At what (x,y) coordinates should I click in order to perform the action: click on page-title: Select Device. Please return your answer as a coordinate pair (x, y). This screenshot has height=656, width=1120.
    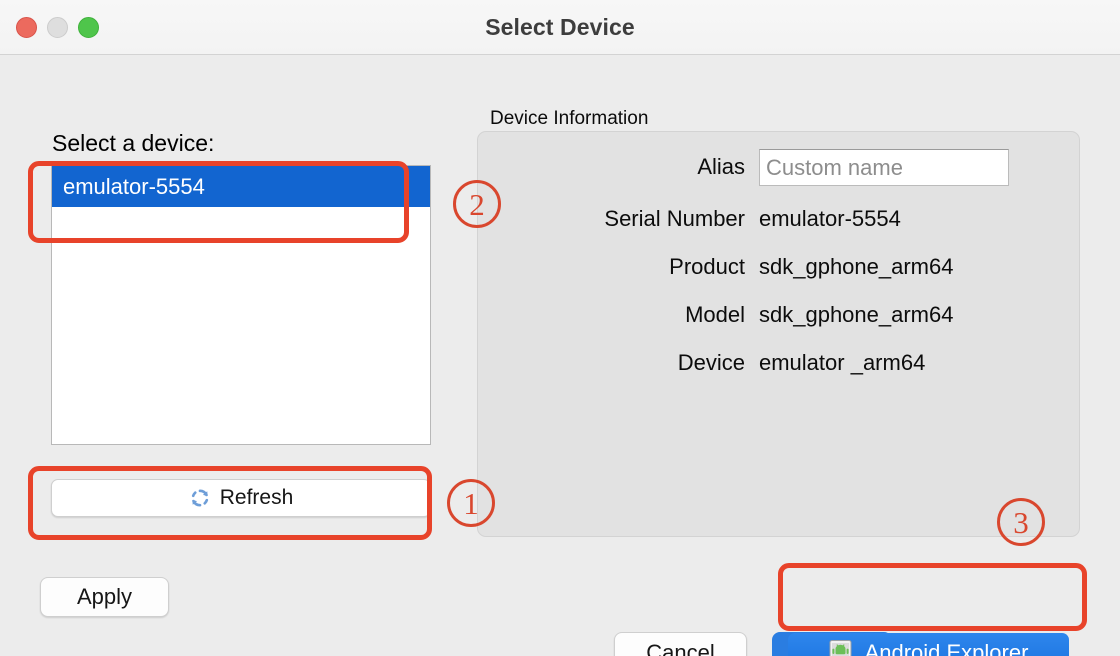
    Looking at the image, I should click on (560, 27).